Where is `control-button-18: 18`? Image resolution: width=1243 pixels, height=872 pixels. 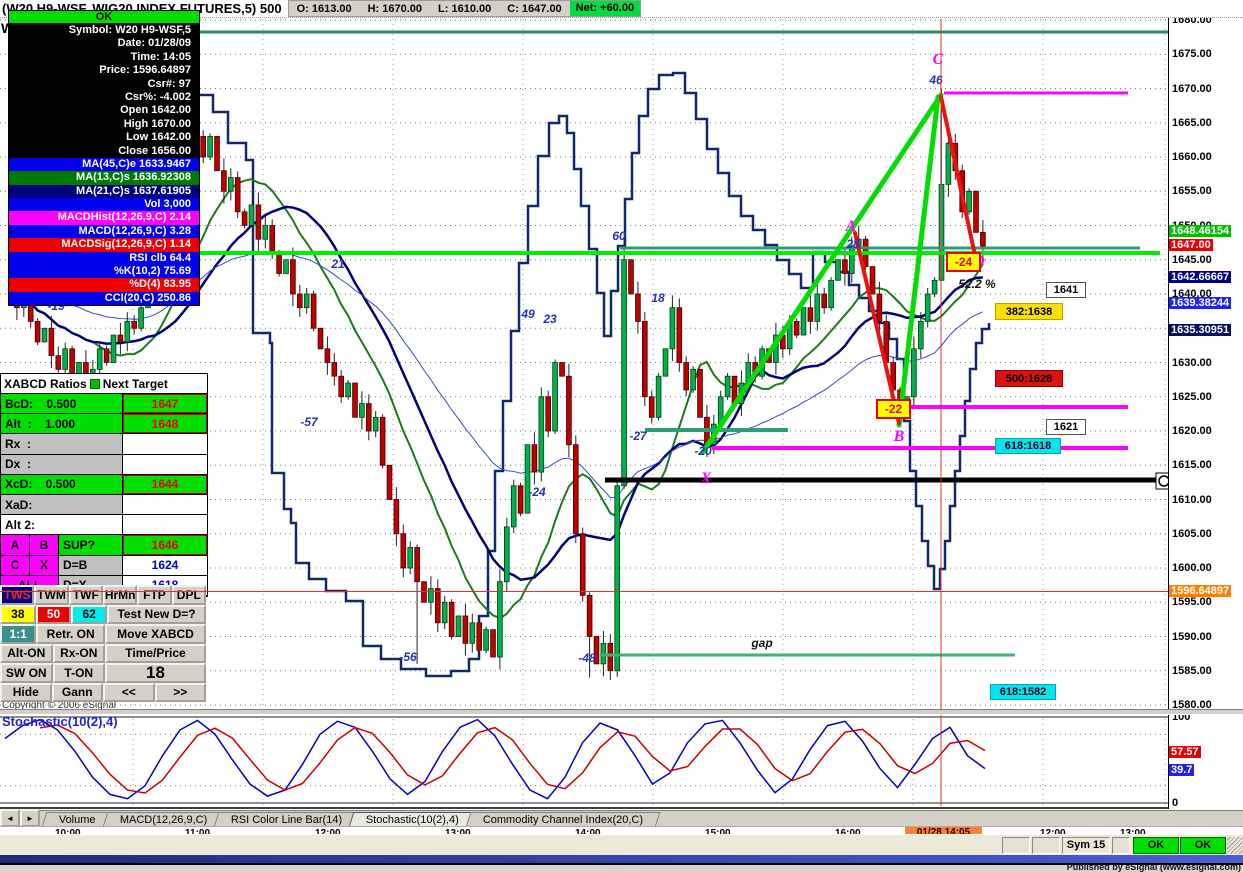
control-button-18: 18 is located at coordinates (155, 673).